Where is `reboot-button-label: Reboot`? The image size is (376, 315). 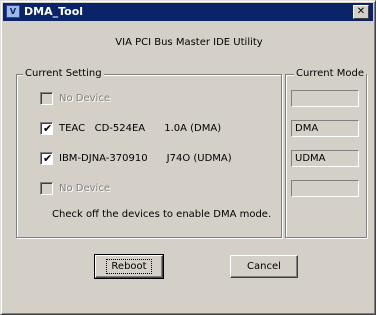
reboot-button-label: Reboot is located at coordinates (129, 266).